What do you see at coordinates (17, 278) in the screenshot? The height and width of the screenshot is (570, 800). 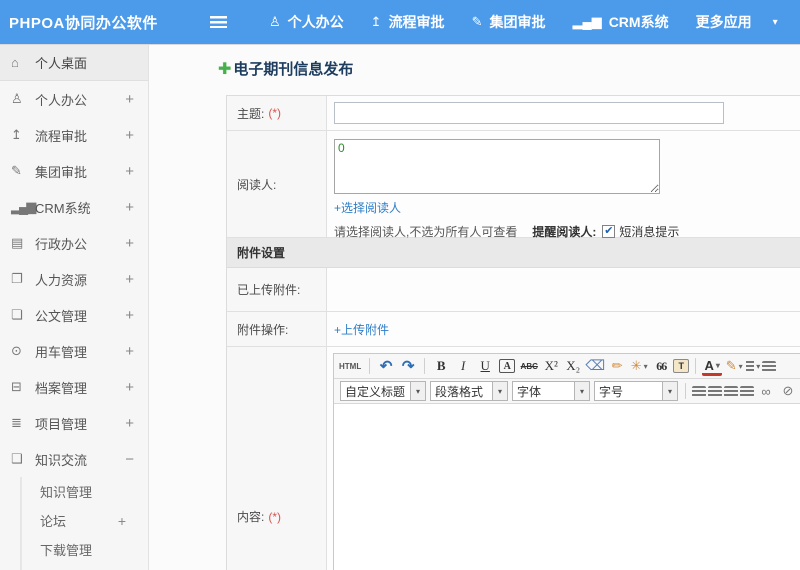 I see `book-icon: ❐` at bounding box center [17, 278].